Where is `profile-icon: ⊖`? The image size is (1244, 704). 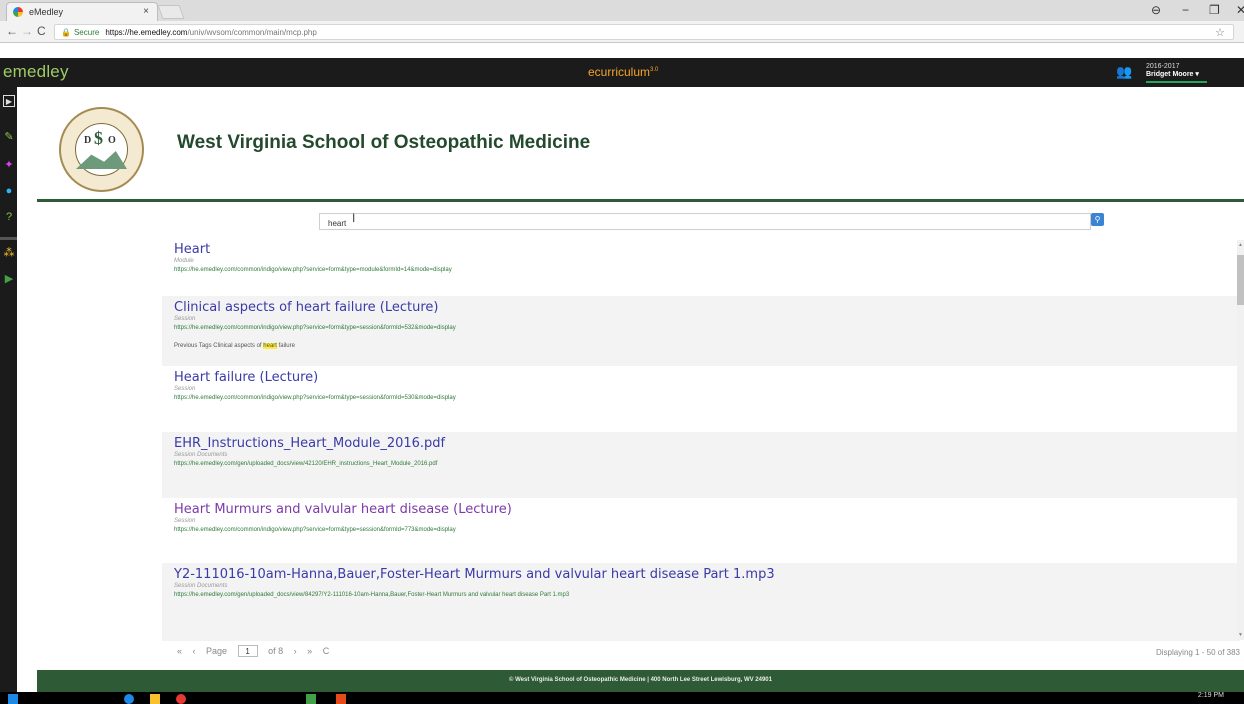
profile-icon: ⊖ is located at coordinates (1156, 10).